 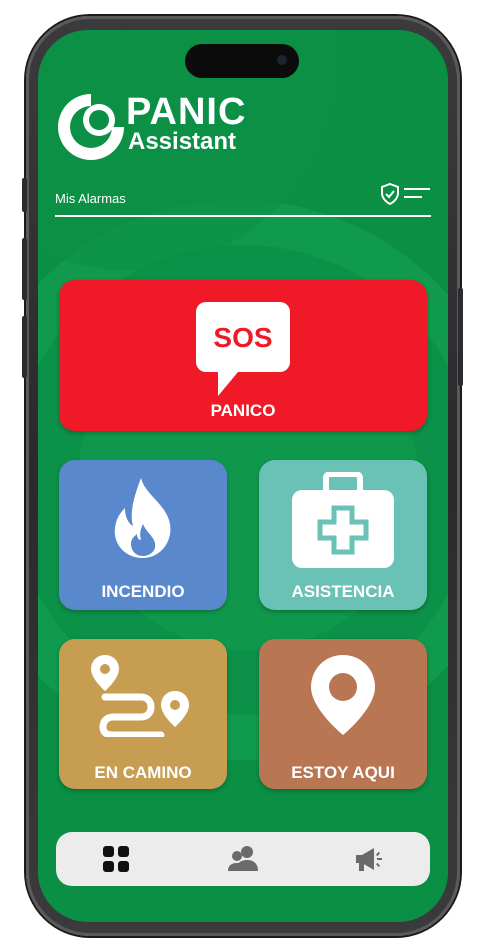 What do you see at coordinates (90, 198) in the screenshot?
I see `section-label: Mis Alarmas` at bounding box center [90, 198].